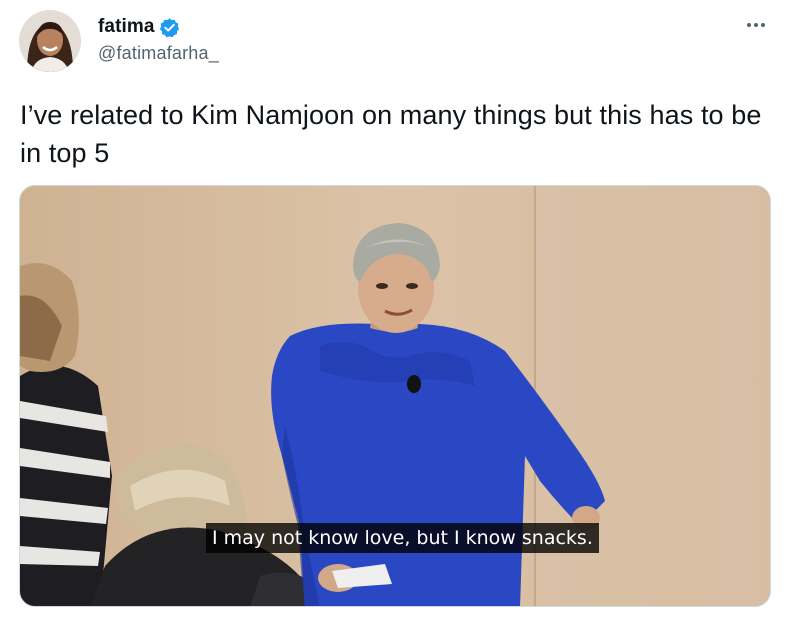  What do you see at coordinates (402, 538) in the screenshot?
I see `video-subtitle: I may not know love, but I know snacks.` at bounding box center [402, 538].